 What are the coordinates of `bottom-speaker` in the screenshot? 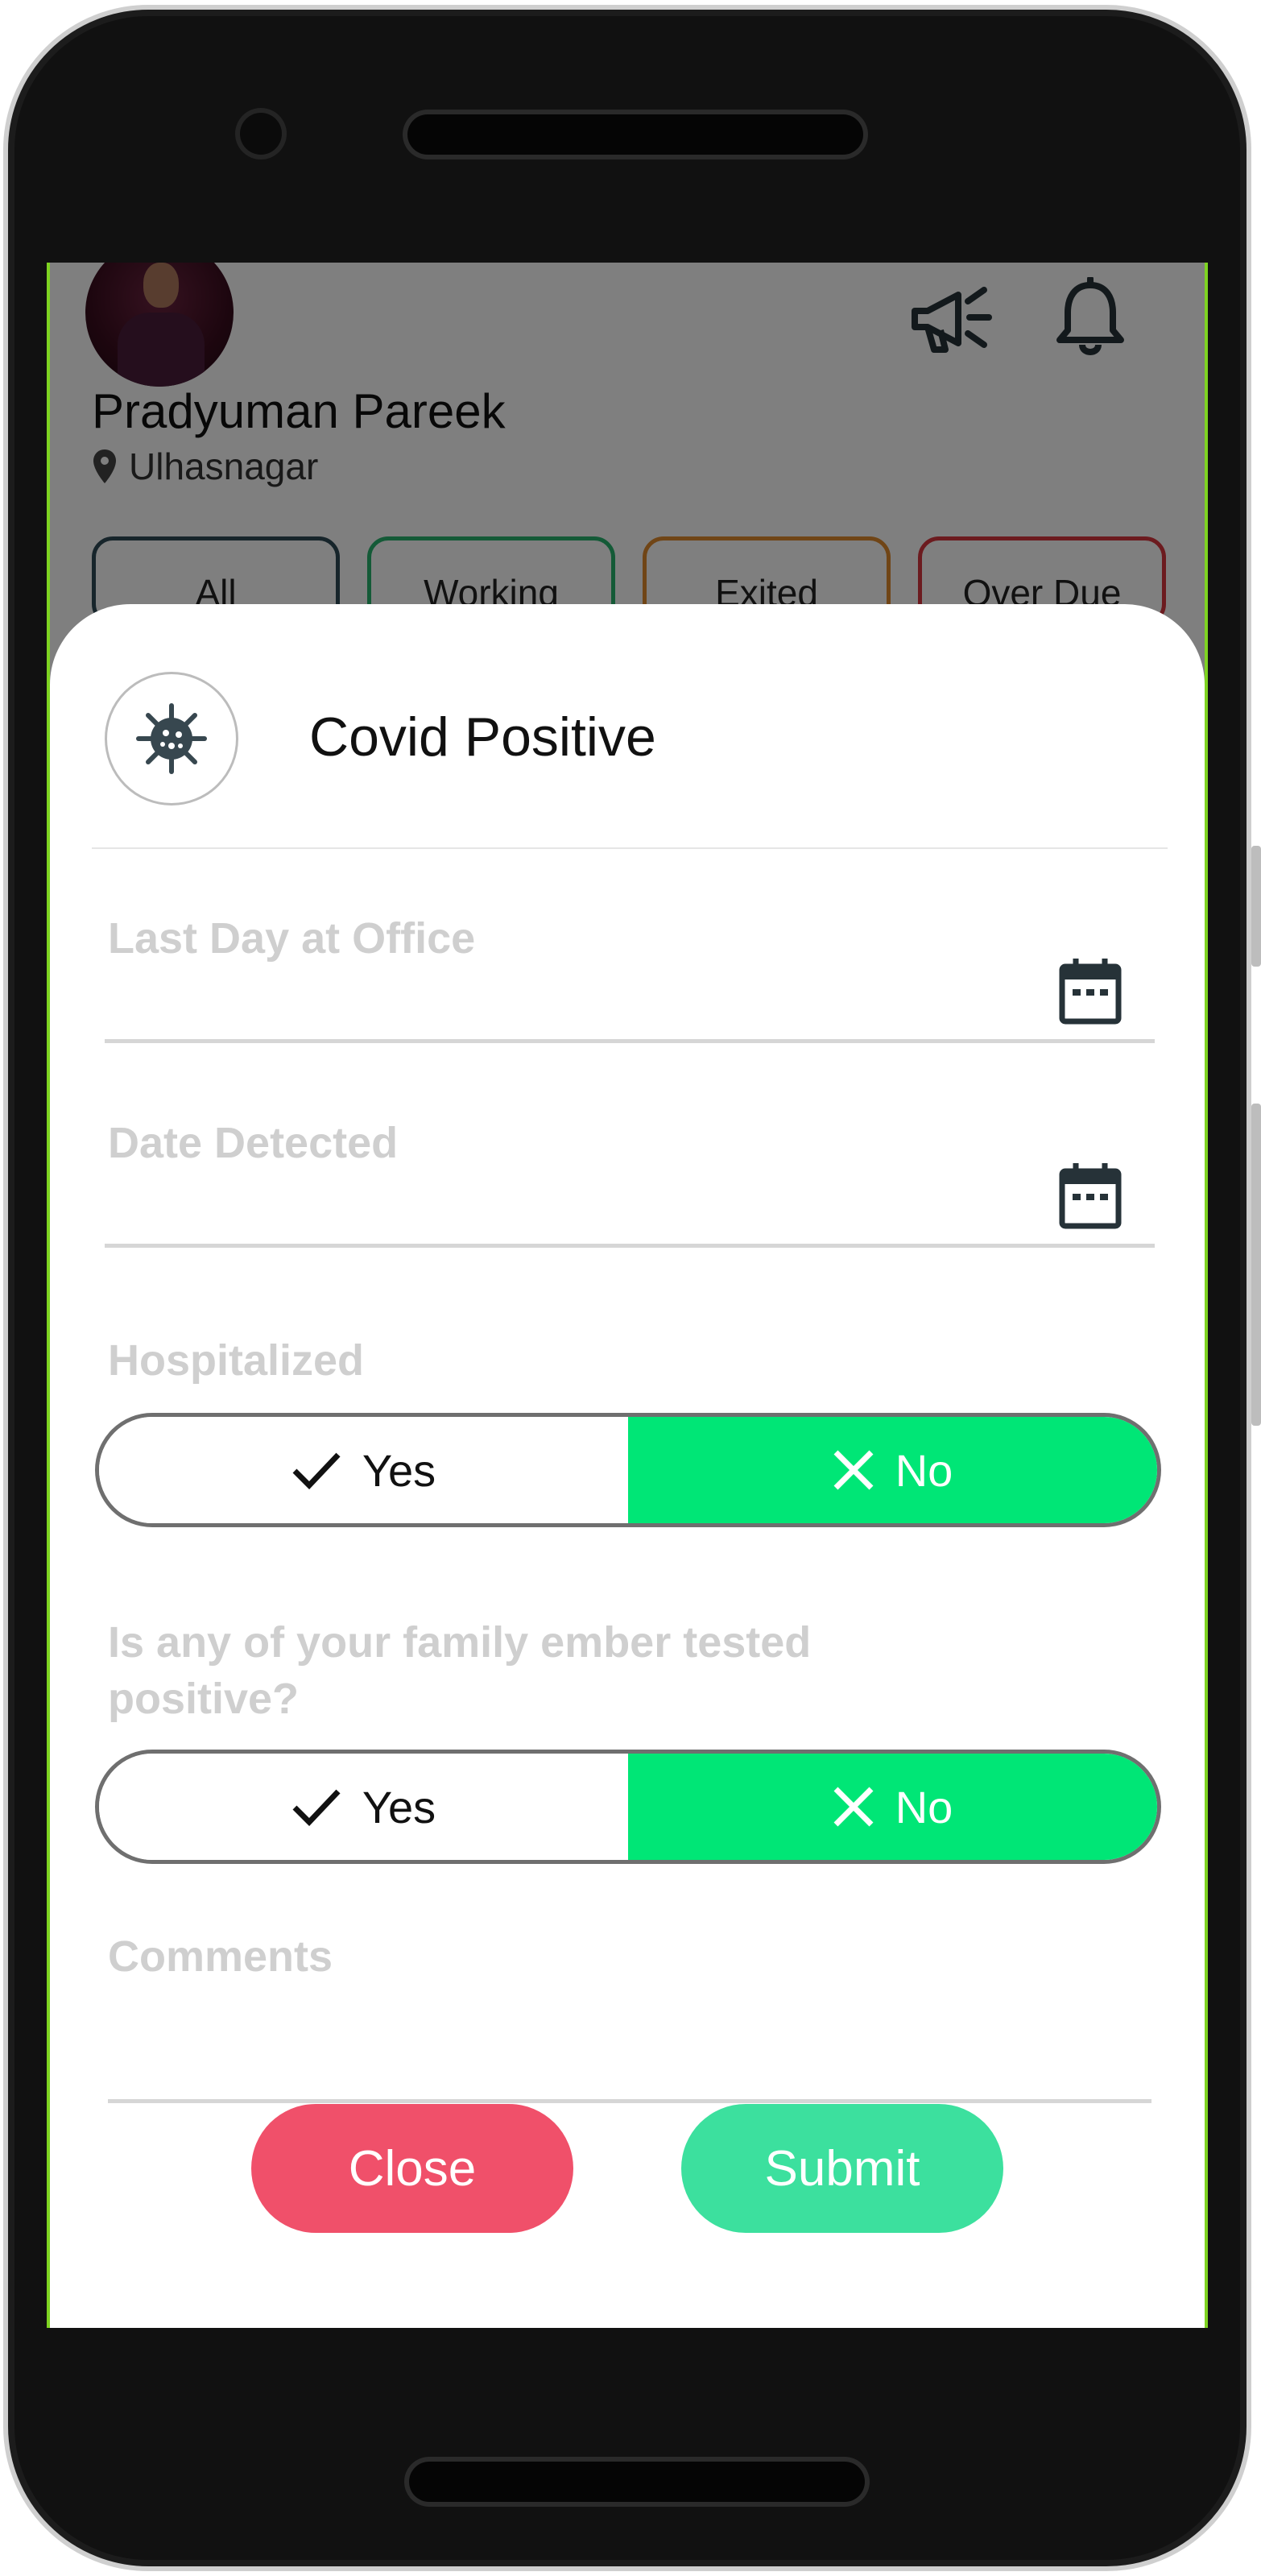 It's located at (637, 2482).